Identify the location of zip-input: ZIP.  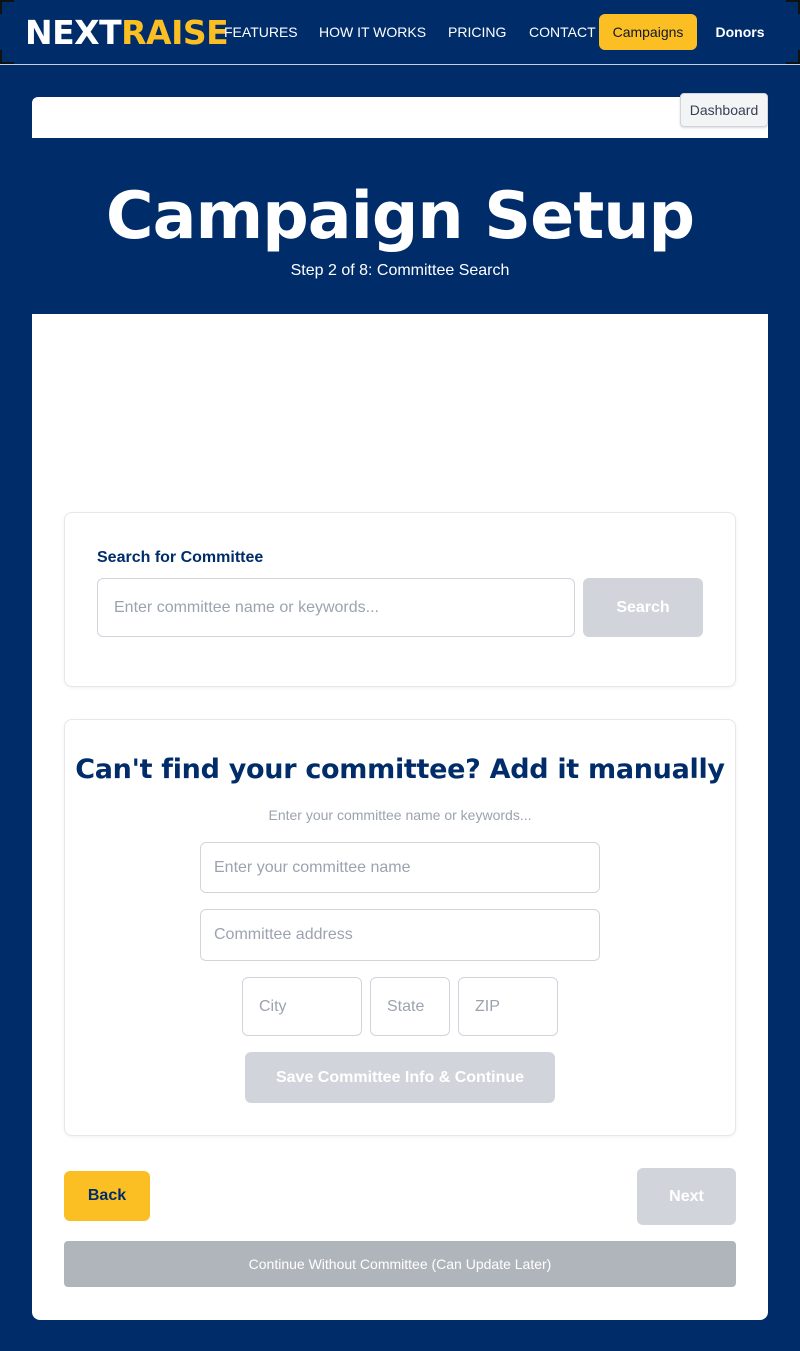
(508, 1006).